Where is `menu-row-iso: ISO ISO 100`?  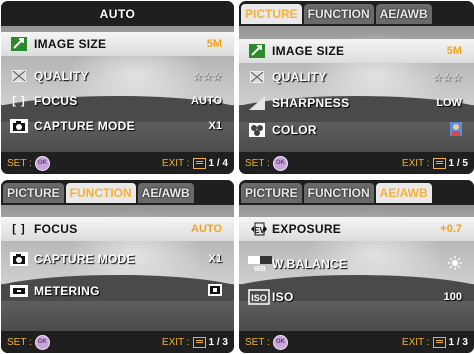
menu-row-iso: ISO ISO 100 is located at coordinates (356, 297).